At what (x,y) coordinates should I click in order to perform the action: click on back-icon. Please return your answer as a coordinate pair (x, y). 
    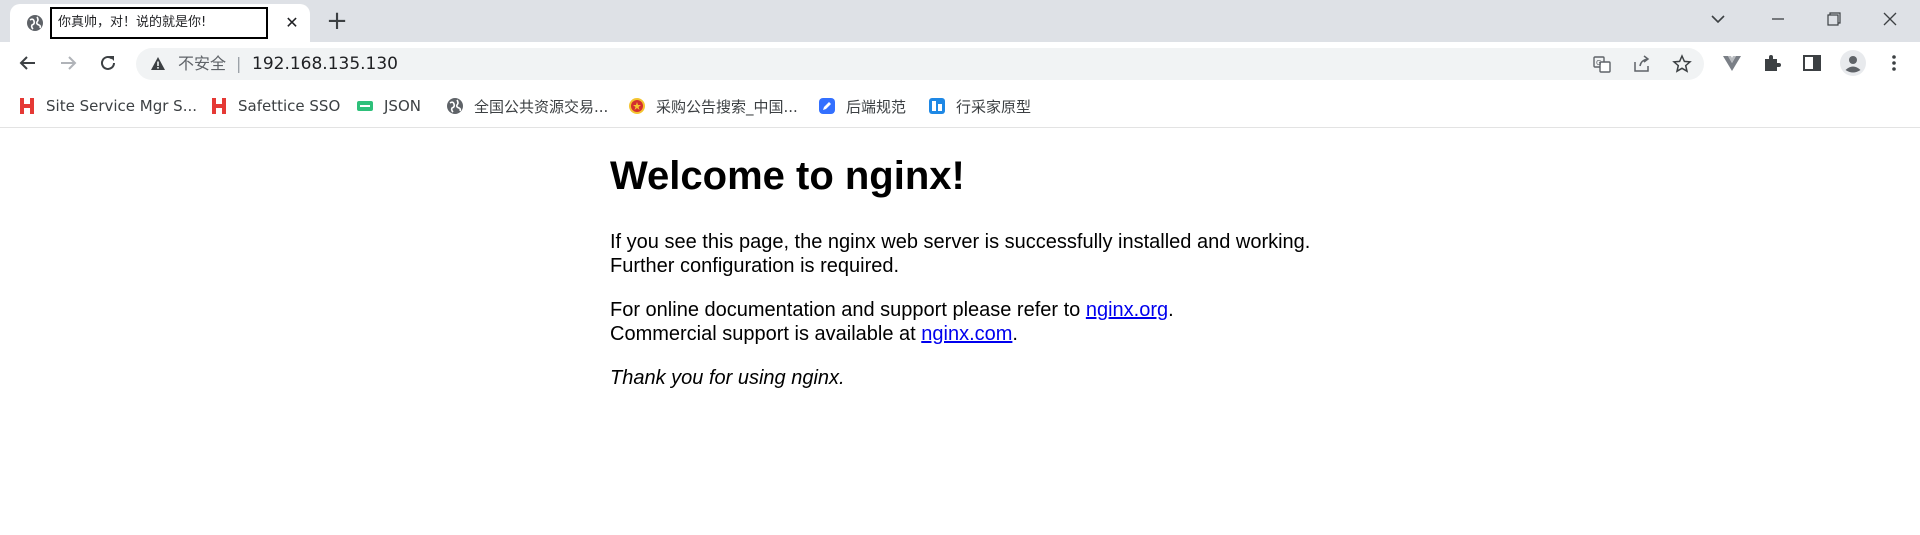
    Looking at the image, I should click on (28, 63).